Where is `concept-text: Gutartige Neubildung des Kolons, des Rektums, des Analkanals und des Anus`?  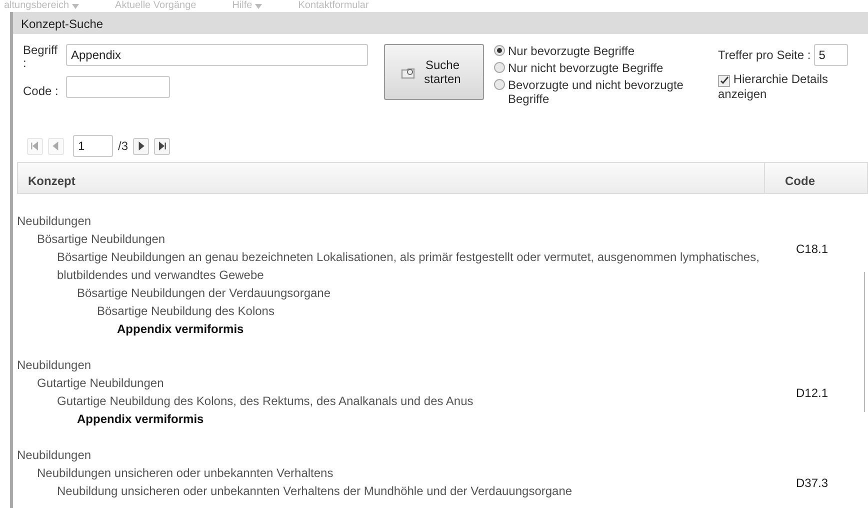 concept-text: Gutartige Neubildung des Kolons, des Rektums, des Analkanals und des Anus is located at coordinates (265, 401).